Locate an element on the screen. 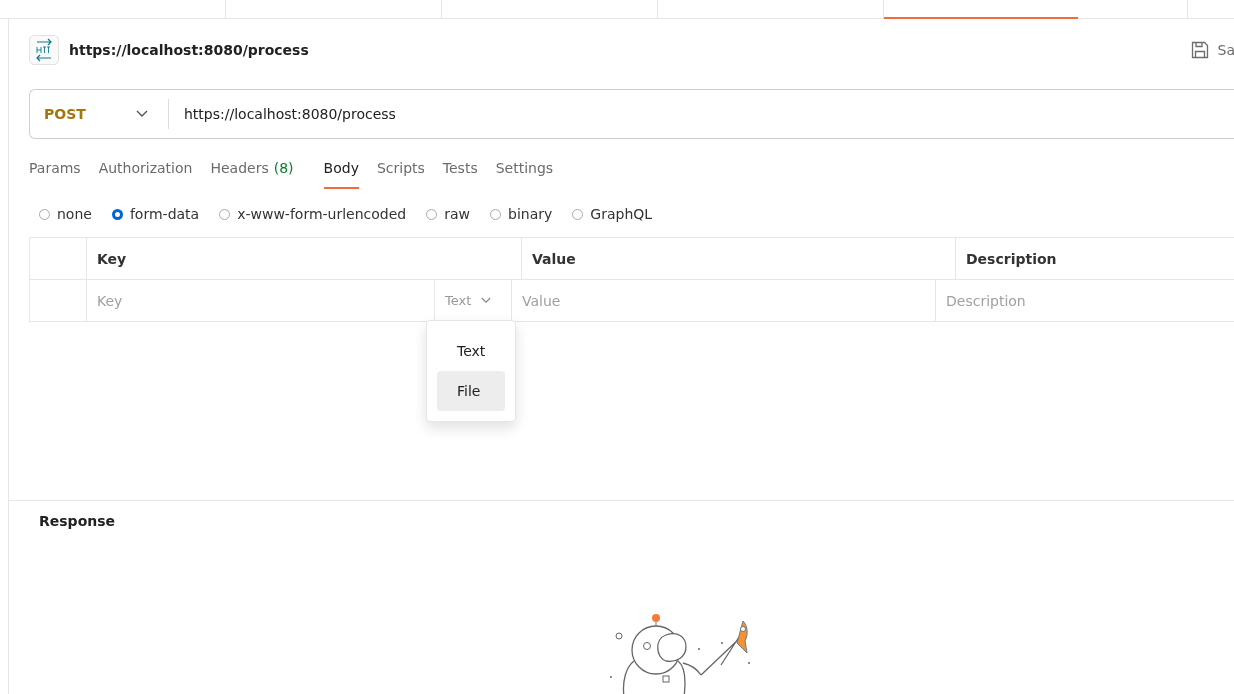  column-header: Key is located at coordinates (304, 258).